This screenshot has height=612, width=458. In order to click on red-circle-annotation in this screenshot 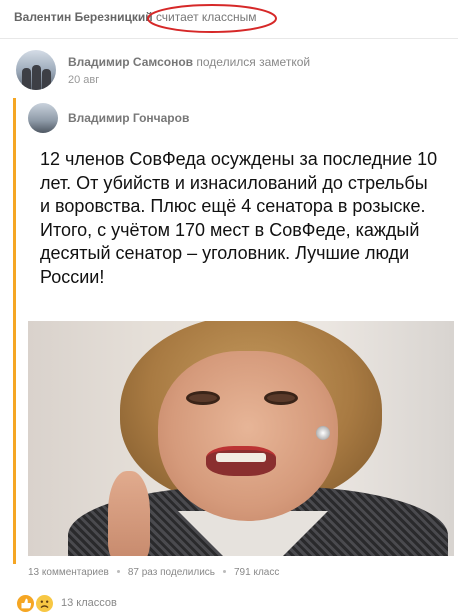, I will do `click(212, 18)`.